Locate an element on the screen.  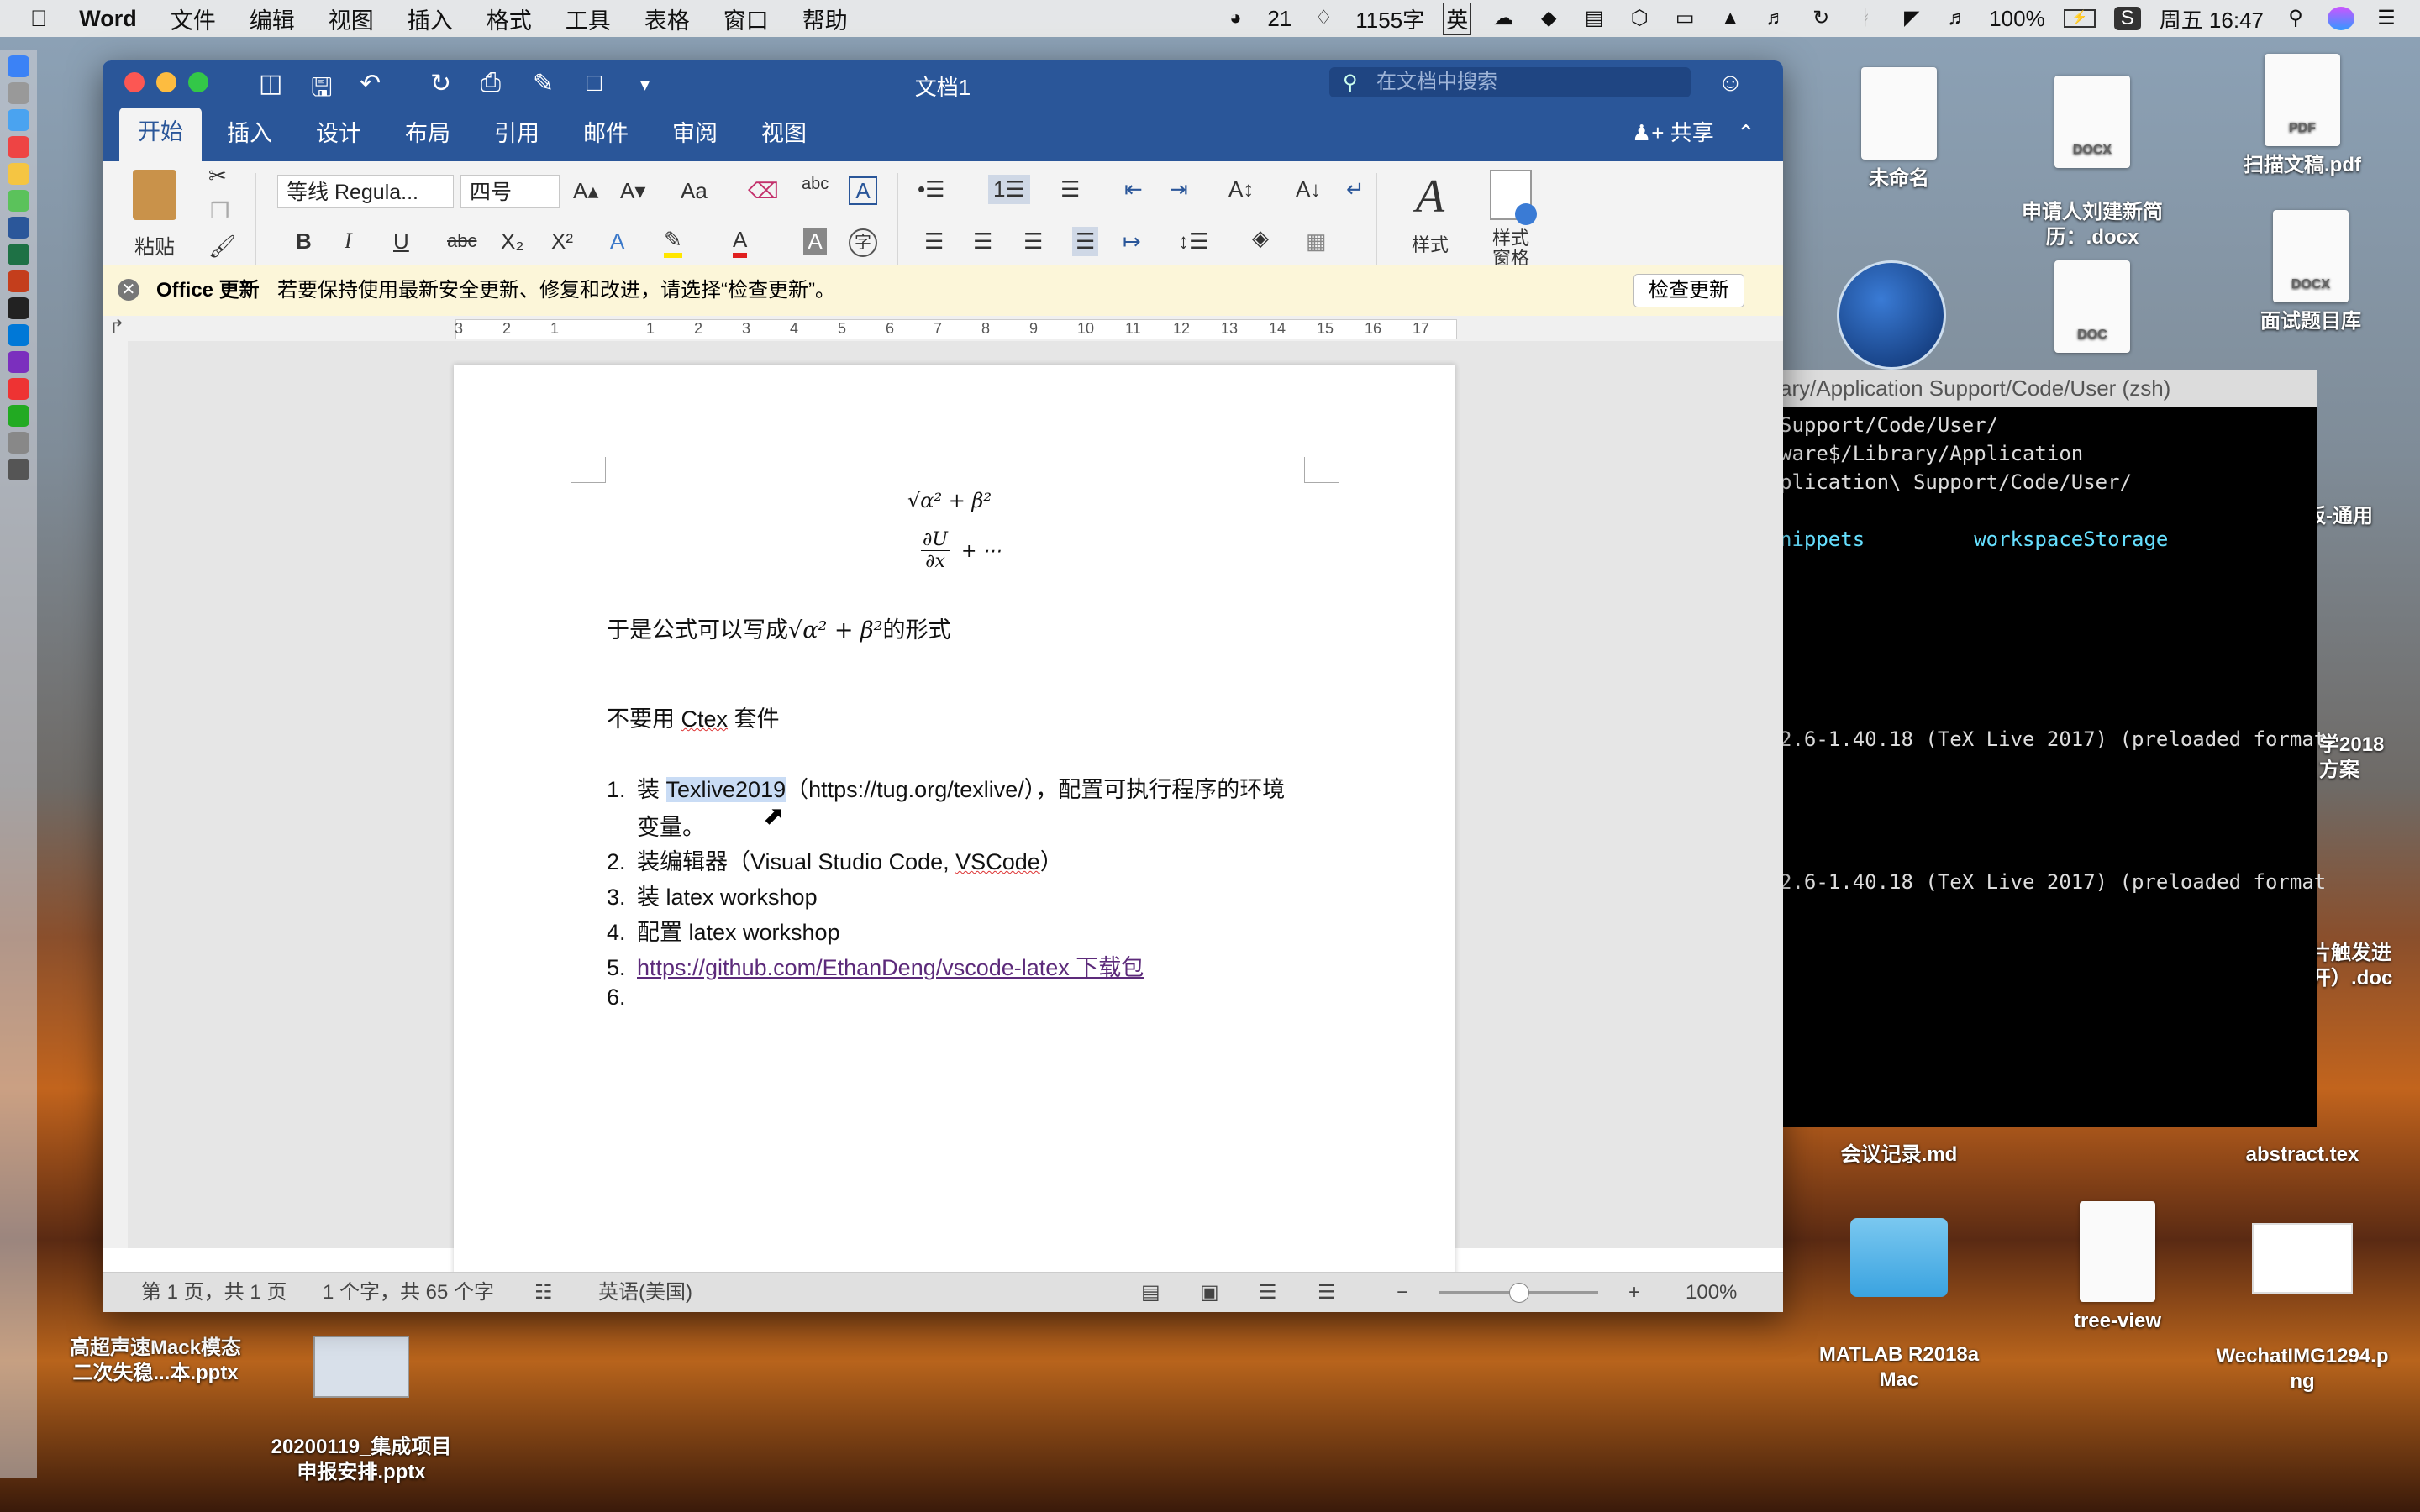
desktop-icon-abstract-tex: abstract.tex is located at coordinates (2302, 1155).